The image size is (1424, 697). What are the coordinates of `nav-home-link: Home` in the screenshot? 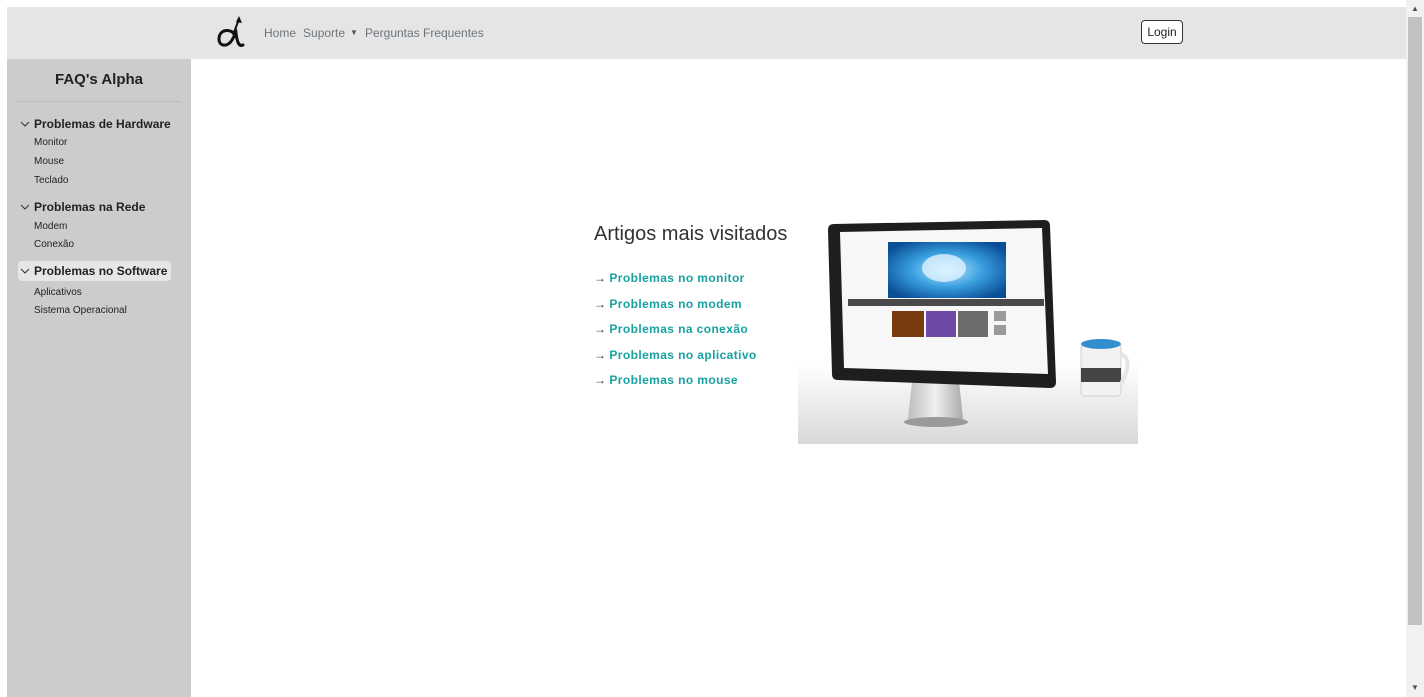 It's located at (280, 33).